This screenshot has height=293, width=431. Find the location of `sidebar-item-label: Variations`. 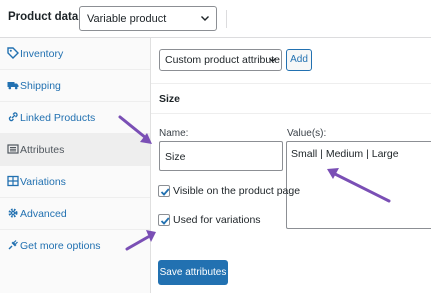

sidebar-item-label: Variations is located at coordinates (43, 182).